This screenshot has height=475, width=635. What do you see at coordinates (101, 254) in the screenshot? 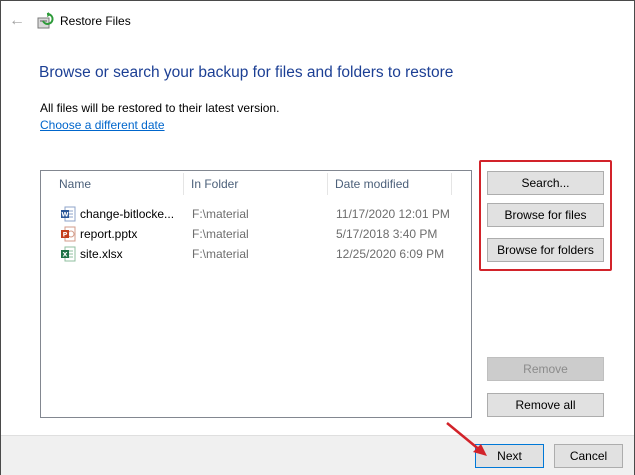
I see `file-name: site.xlsx` at bounding box center [101, 254].